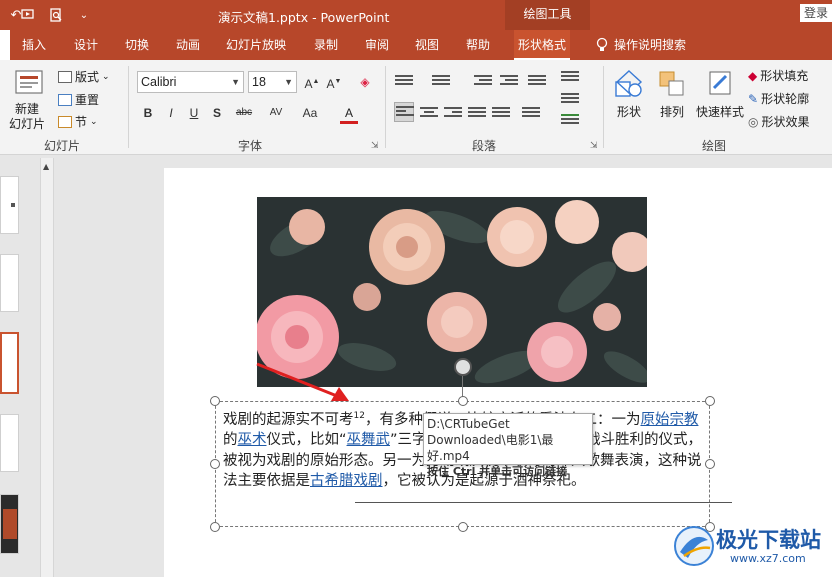 This screenshot has height=577, width=832. What do you see at coordinates (375, 146) in the screenshot?
I see `font-dialog-launcher-icon: ⇲` at bounding box center [375, 146].